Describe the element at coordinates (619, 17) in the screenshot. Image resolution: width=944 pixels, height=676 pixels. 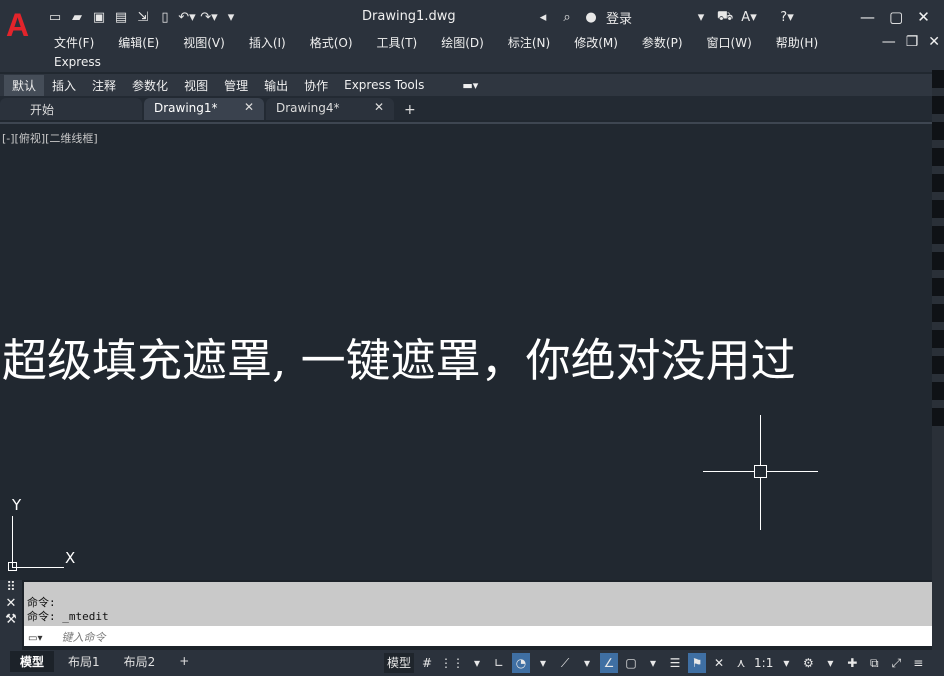
I see `login-button: 登录` at that location.